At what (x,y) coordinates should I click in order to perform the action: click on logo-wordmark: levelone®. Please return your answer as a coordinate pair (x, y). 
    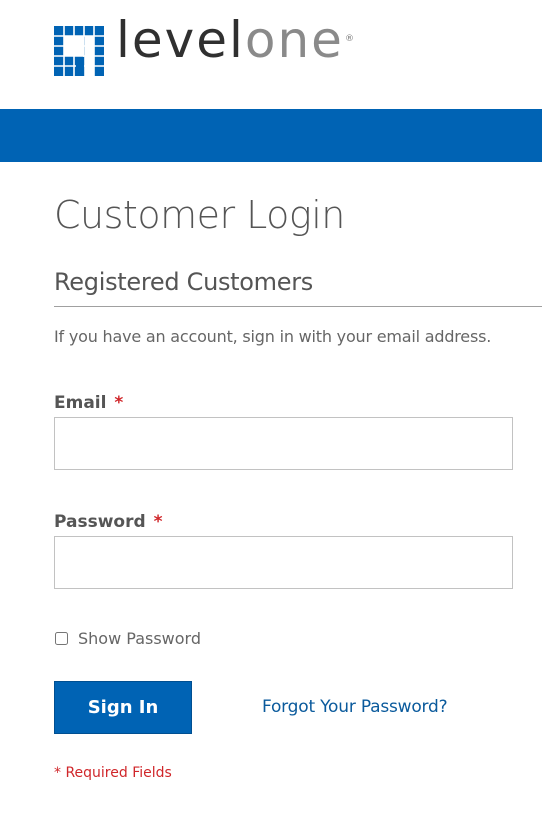
    Looking at the image, I should click on (236, 47).